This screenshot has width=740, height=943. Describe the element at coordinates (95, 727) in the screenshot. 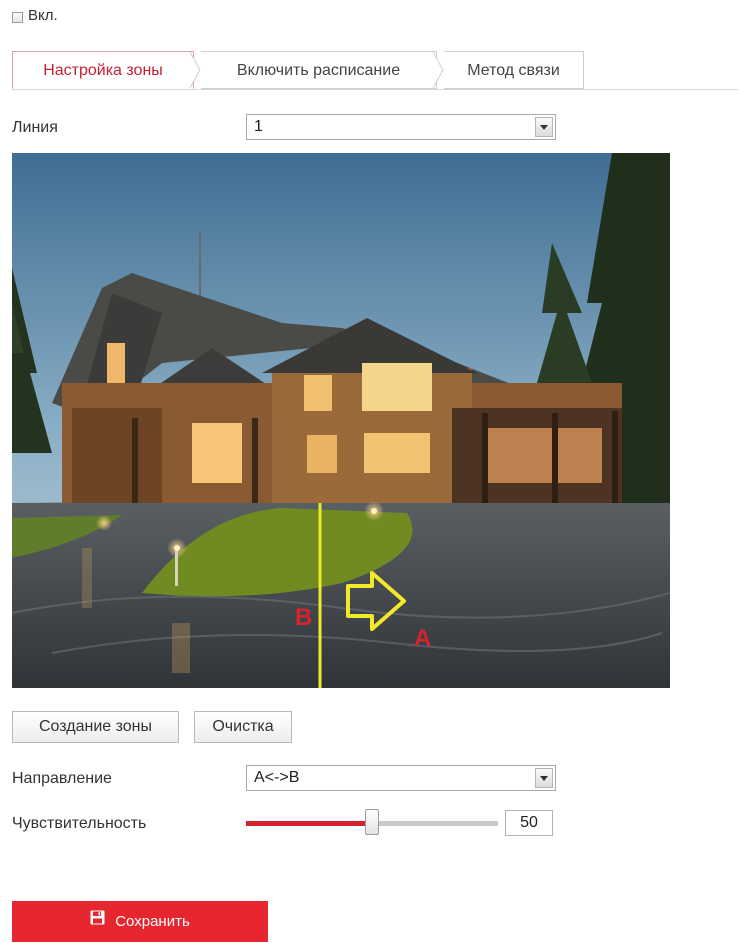

I see `create-area-button: Создание зоны` at that location.